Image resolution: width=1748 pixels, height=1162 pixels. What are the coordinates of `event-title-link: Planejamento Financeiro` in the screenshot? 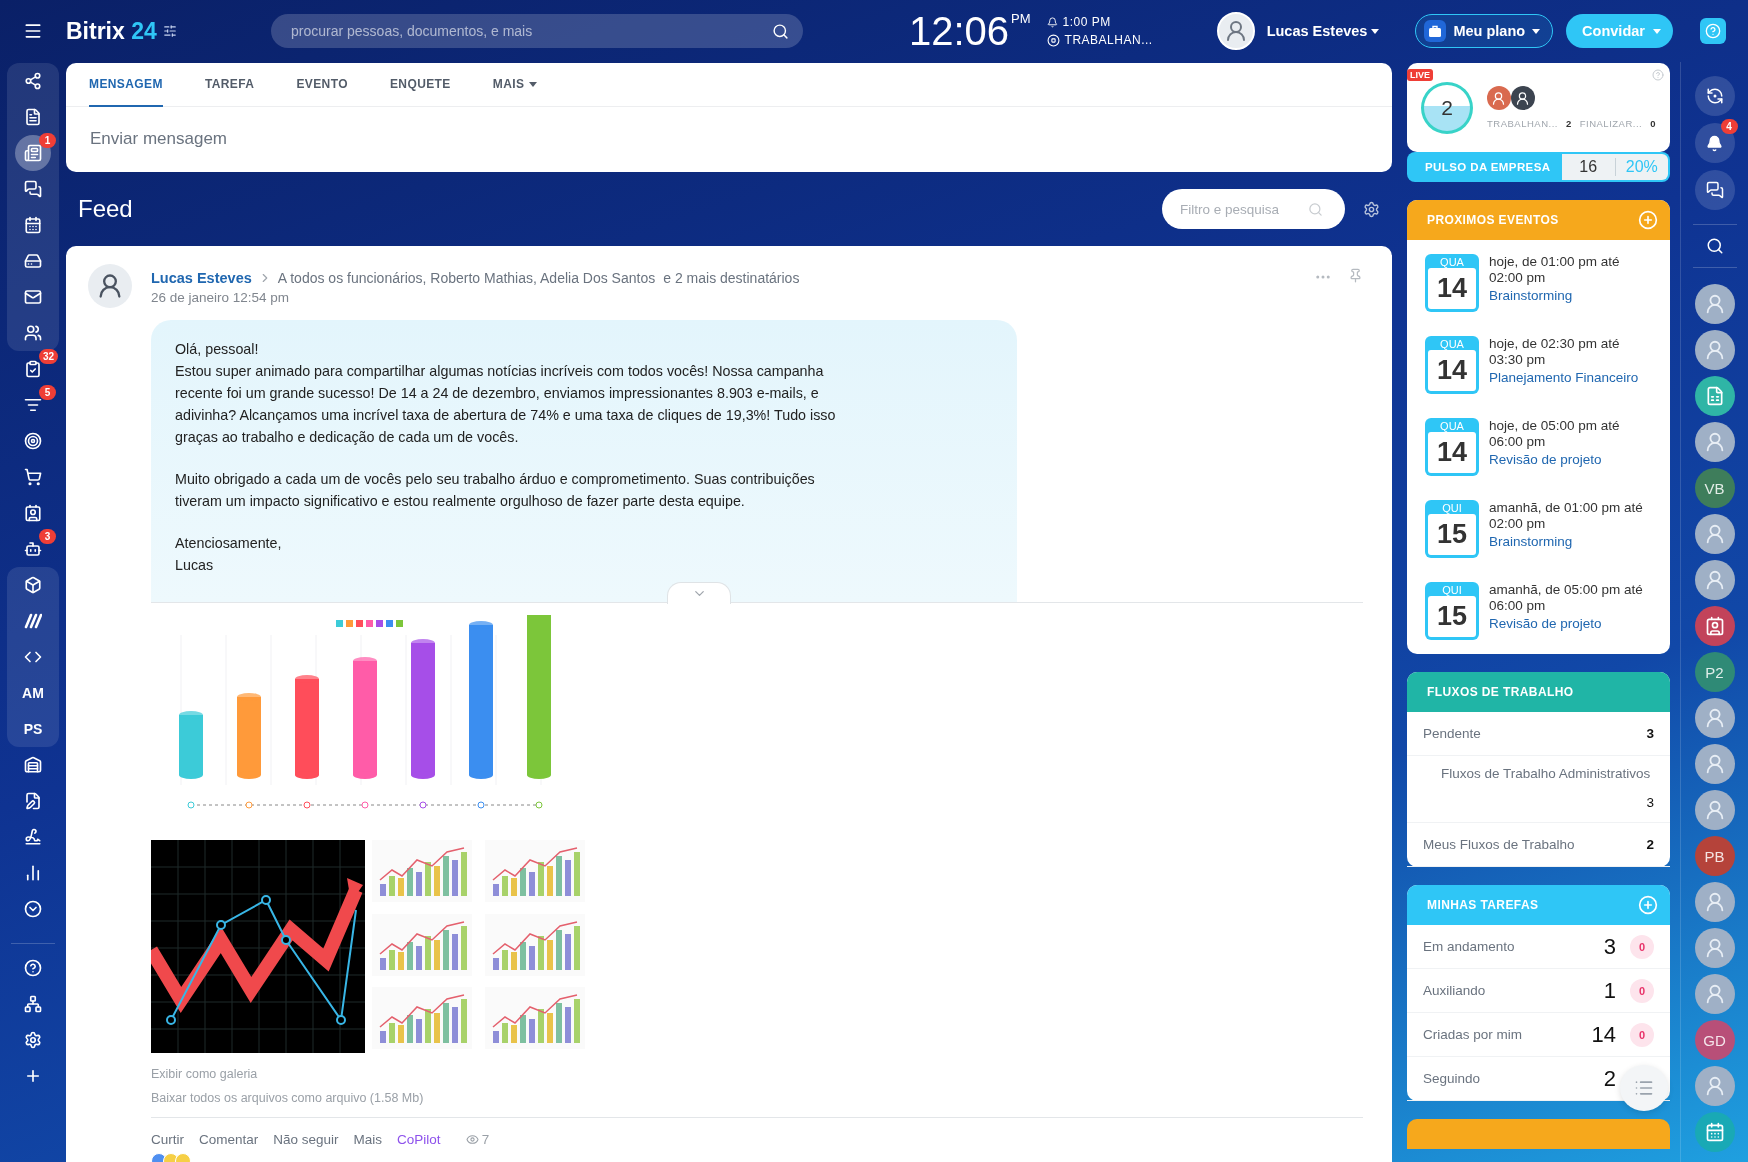 It's located at (1564, 377).